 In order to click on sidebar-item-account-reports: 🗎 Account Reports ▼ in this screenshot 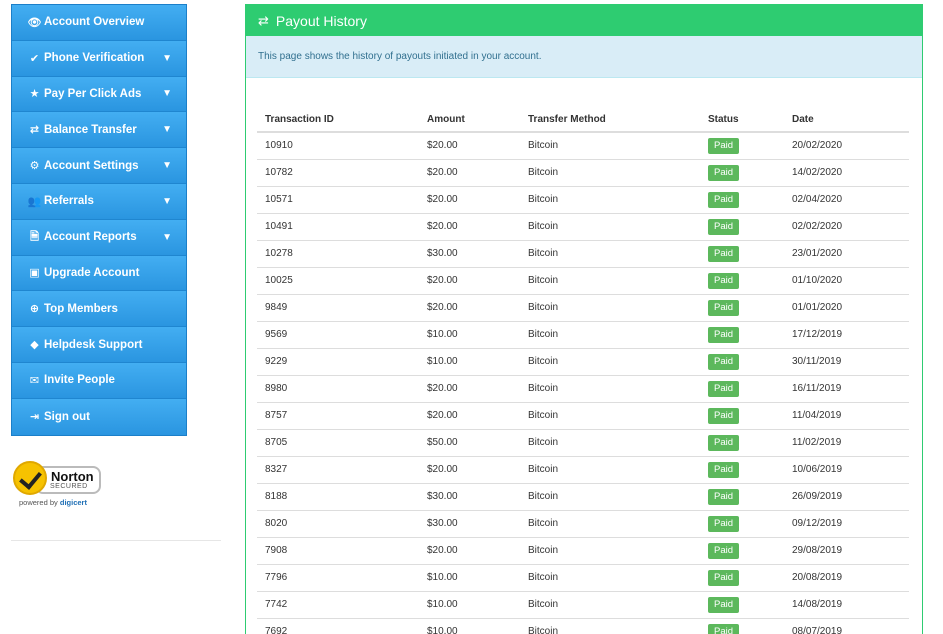, I will do `click(99, 237)`.